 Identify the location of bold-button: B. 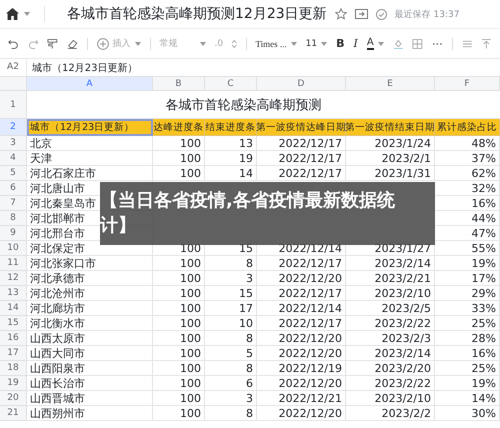
(340, 43).